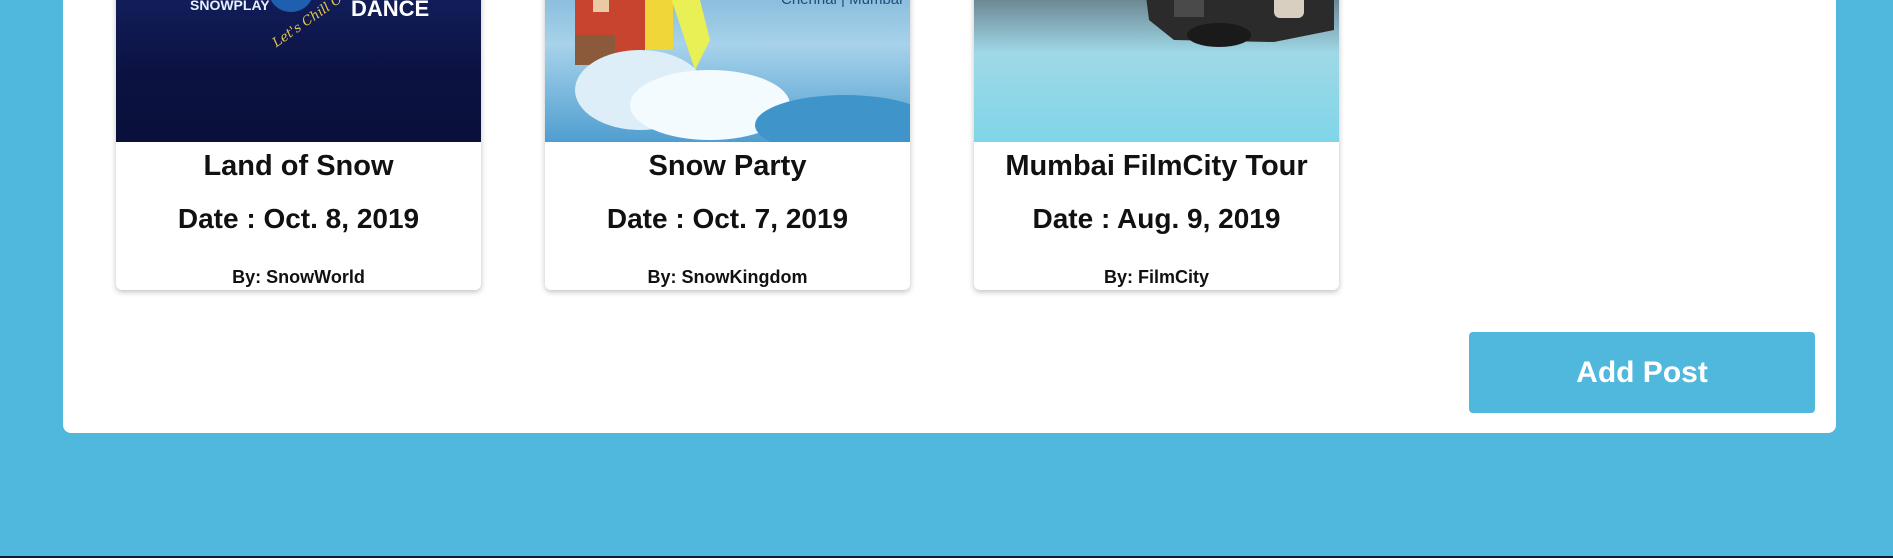 This screenshot has height=558, width=1893. Describe the element at coordinates (1156, 71) in the screenshot. I see `post-image` at that location.